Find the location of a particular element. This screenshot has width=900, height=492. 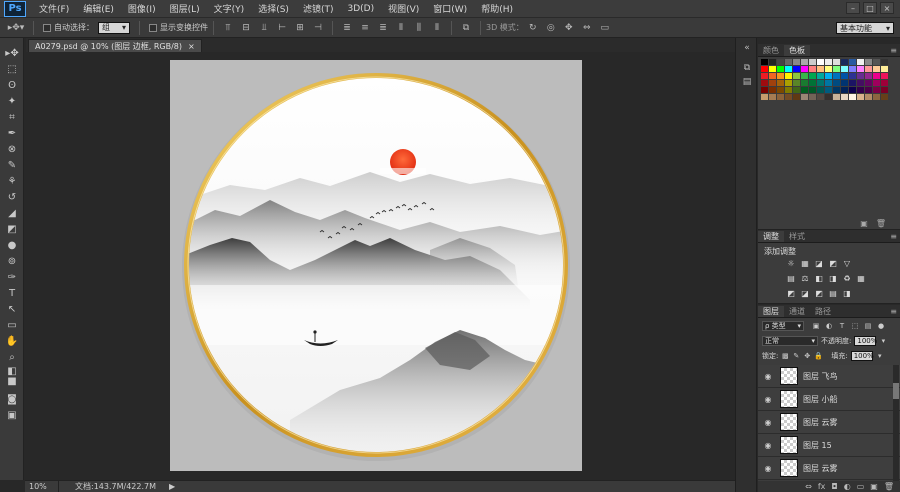

layer-name: 图层 云雾 is located at coordinates (820, 422).